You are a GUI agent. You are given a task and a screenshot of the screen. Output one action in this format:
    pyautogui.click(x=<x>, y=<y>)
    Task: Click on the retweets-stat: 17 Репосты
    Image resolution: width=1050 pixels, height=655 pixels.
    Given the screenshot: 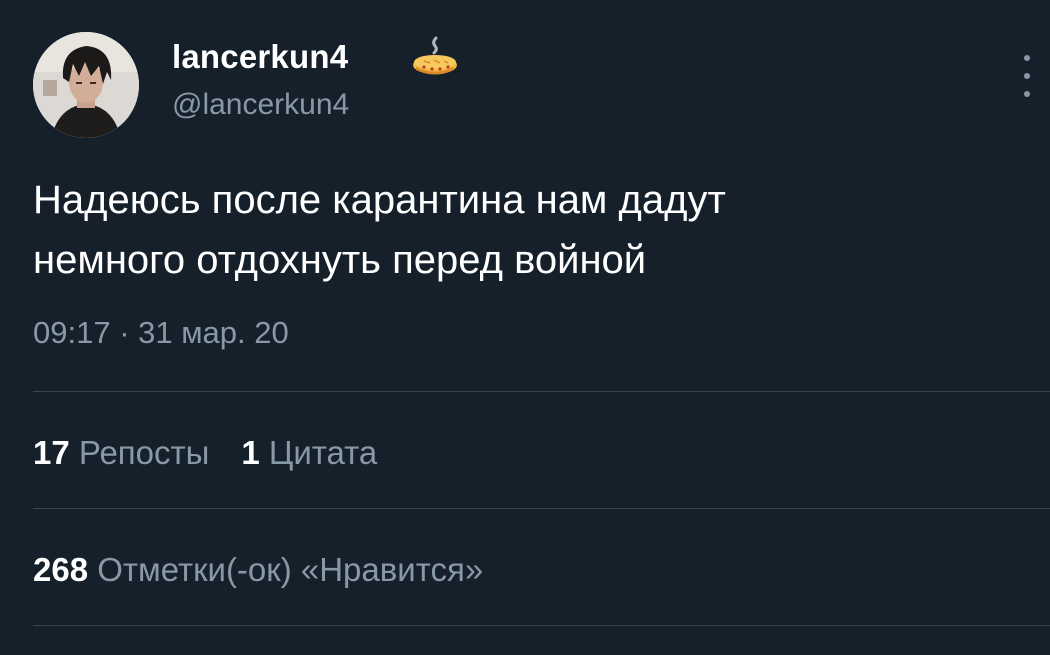 What is the action you would take?
    pyautogui.click(x=121, y=453)
    